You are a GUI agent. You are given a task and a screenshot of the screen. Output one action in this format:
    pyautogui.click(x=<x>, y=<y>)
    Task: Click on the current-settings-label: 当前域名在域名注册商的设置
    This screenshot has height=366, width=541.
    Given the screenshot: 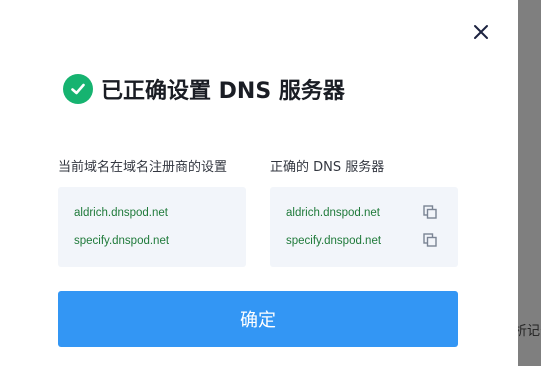 What is the action you would take?
    pyautogui.click(x=143, y=167)
    